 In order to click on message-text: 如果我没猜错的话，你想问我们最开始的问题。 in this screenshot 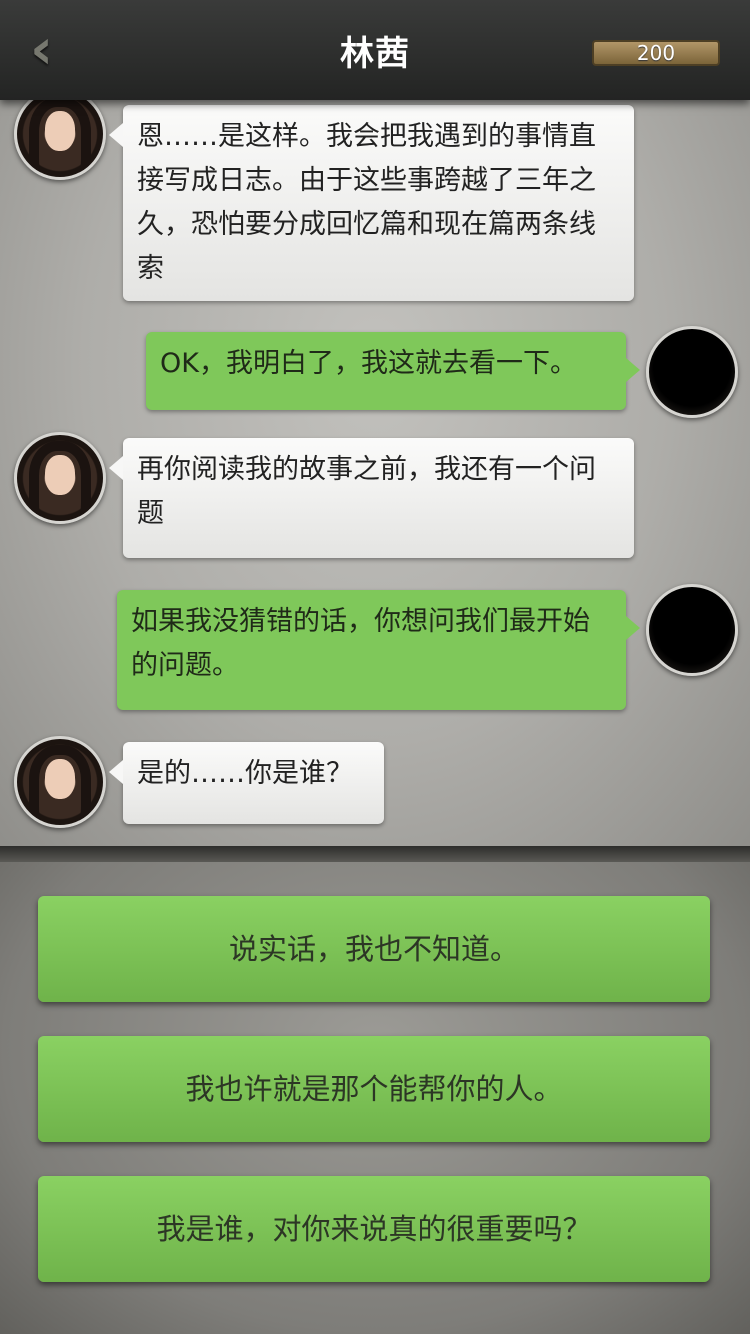, I will do `click(360, 643)`.